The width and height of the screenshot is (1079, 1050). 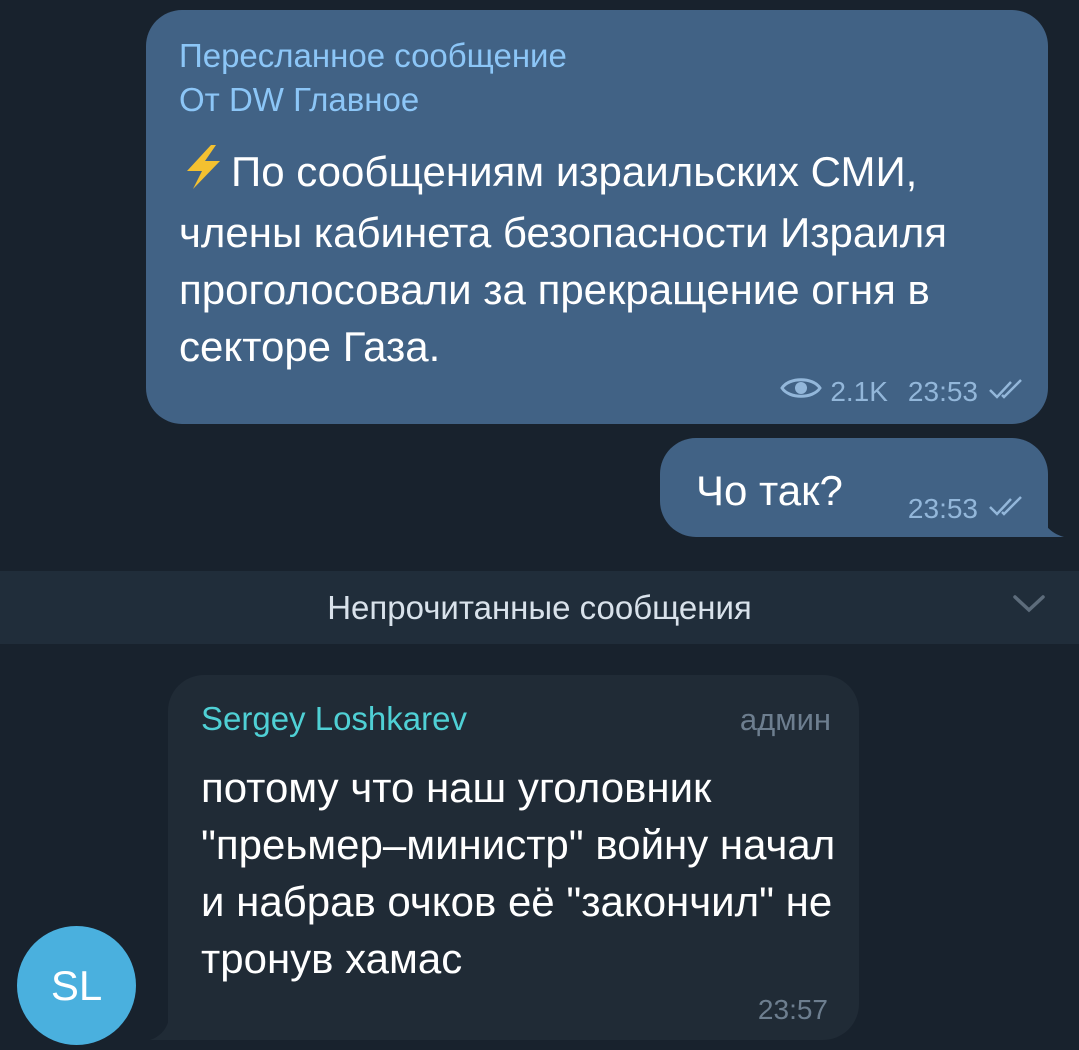 I want to click on forward-header: Пересланное сообщение От DW Главное, so click(x=373, y=78).